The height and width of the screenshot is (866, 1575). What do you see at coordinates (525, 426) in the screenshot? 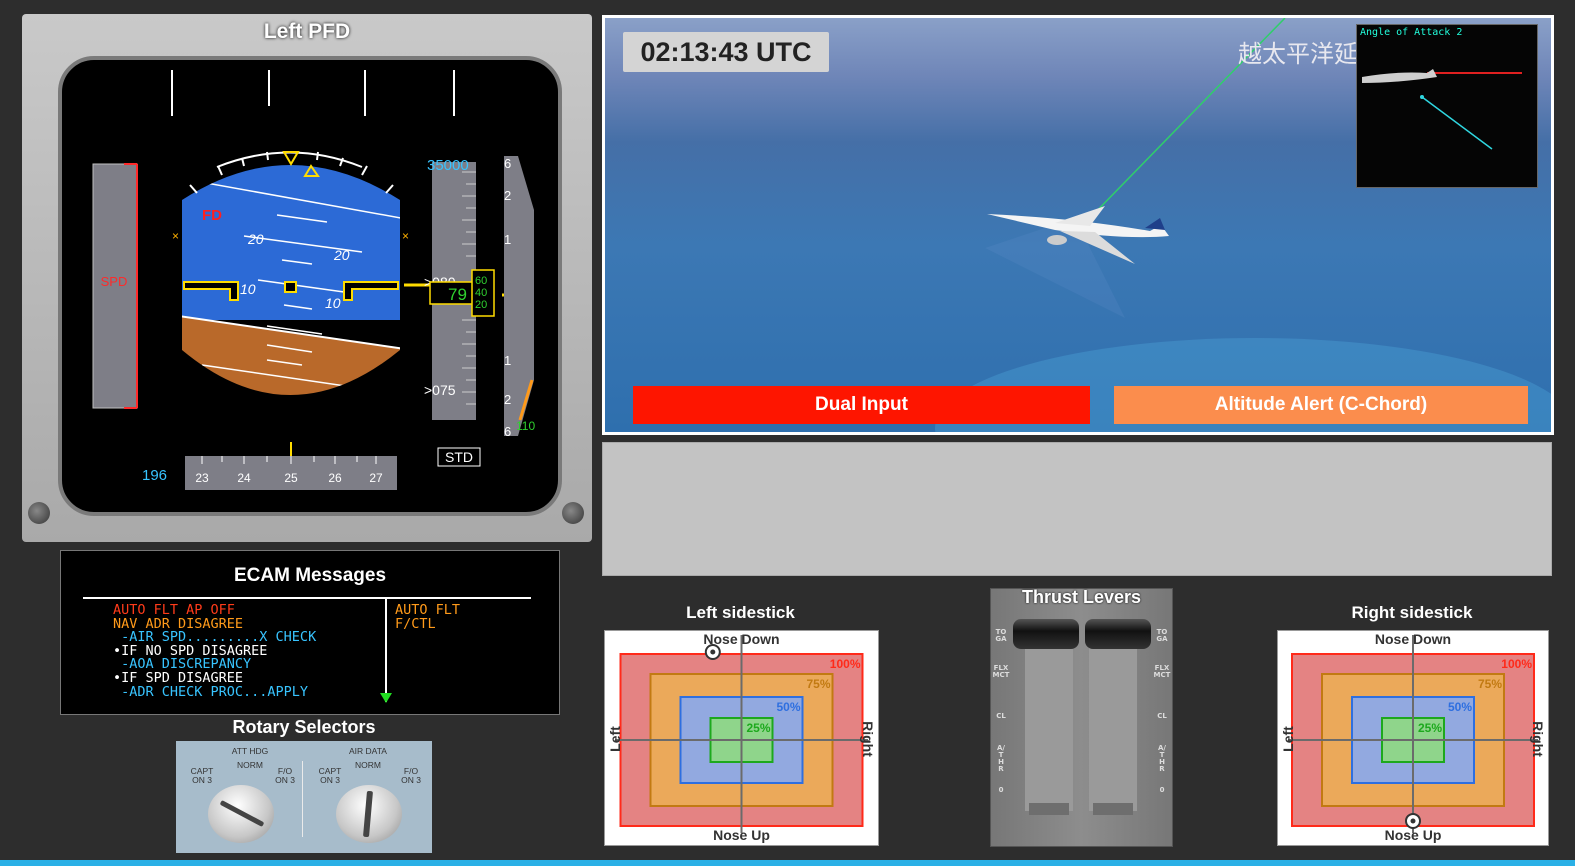
I see `vertical-speed-value: 110` at bounding box center [525, 426].